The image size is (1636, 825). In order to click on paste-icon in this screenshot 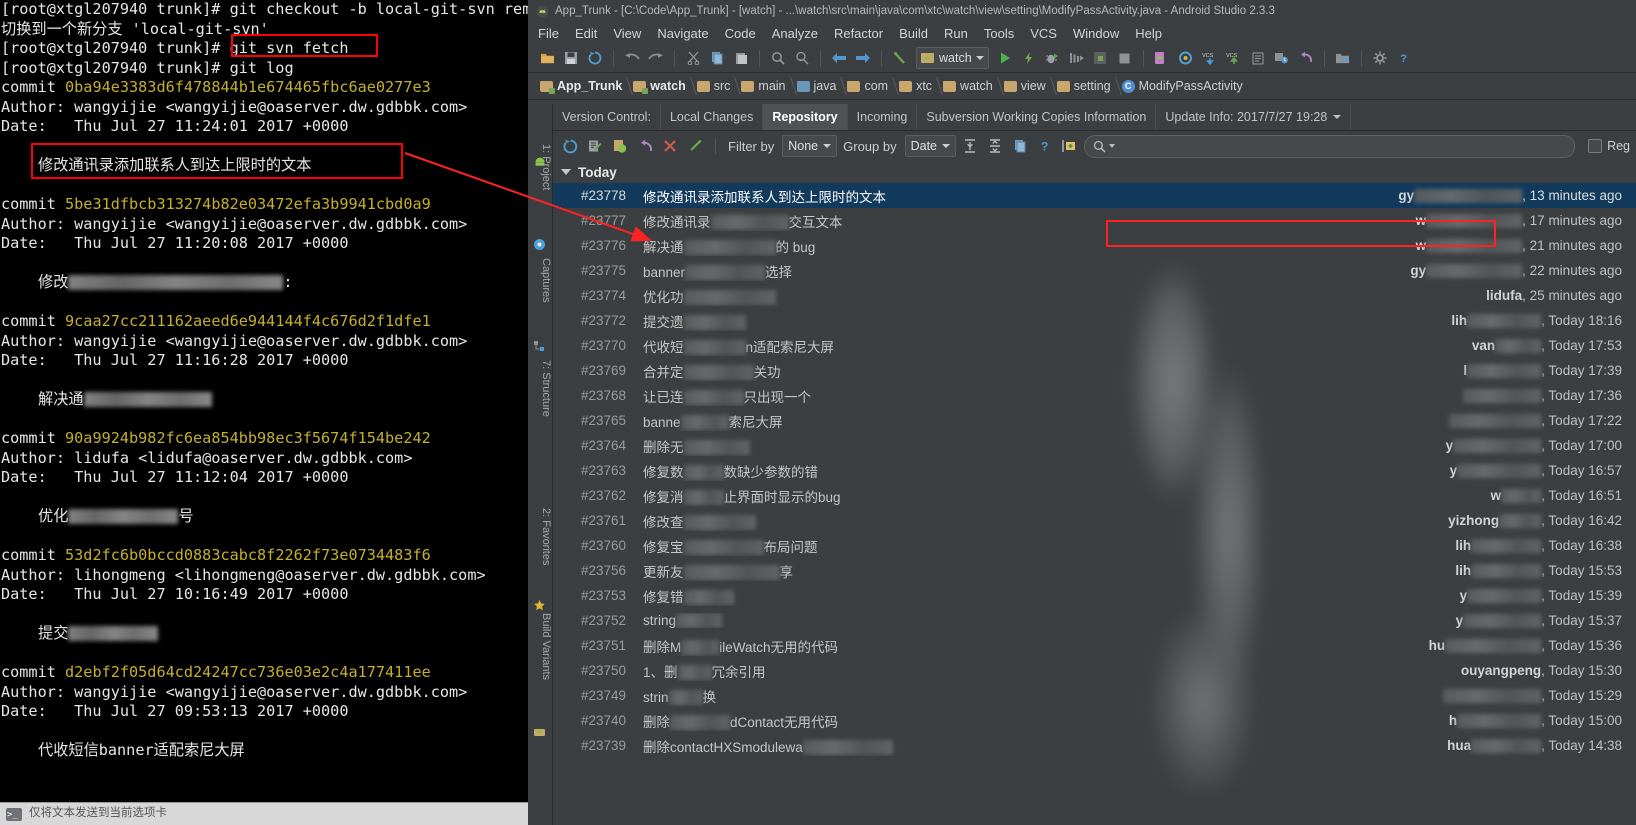, I will do `click(741, 58)`.